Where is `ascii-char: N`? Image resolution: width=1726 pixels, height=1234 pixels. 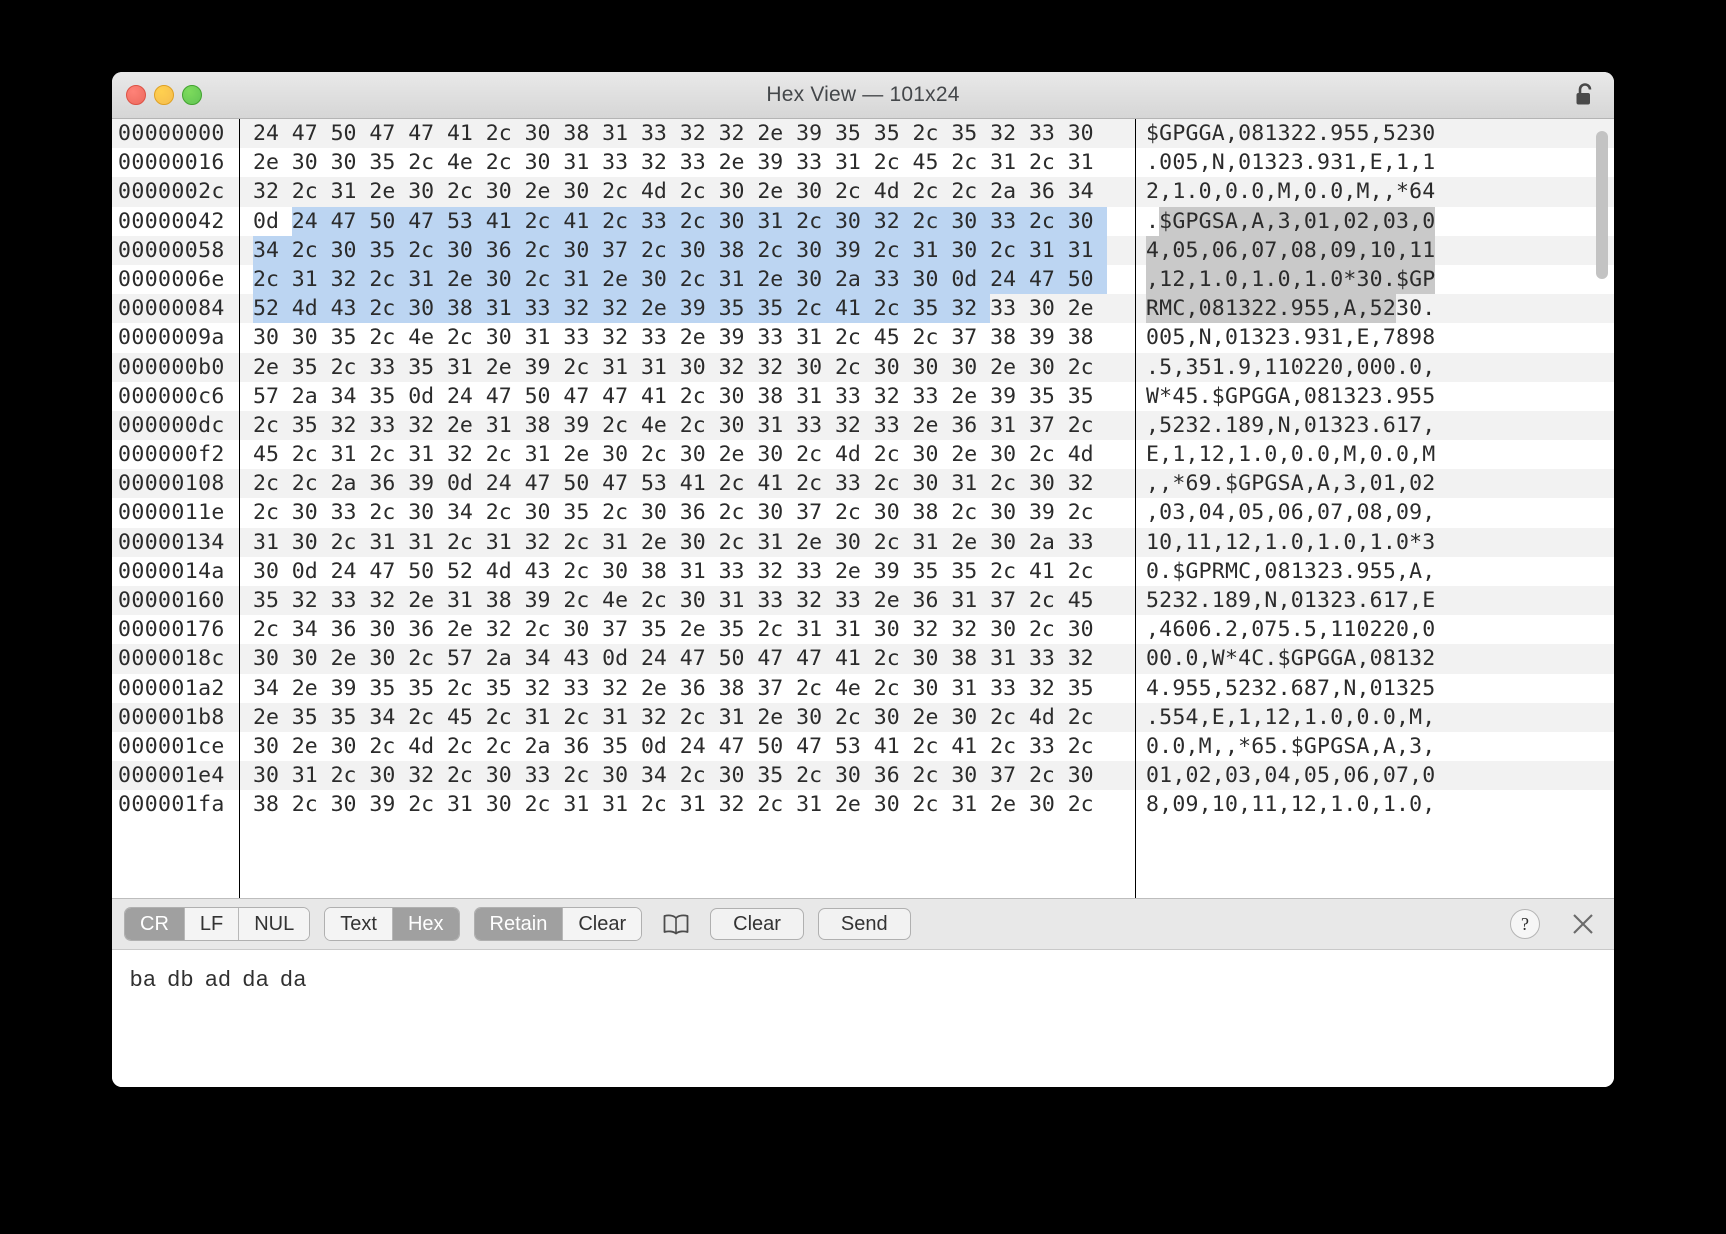
ascii-char: N is located at coordinates (1349, 688).